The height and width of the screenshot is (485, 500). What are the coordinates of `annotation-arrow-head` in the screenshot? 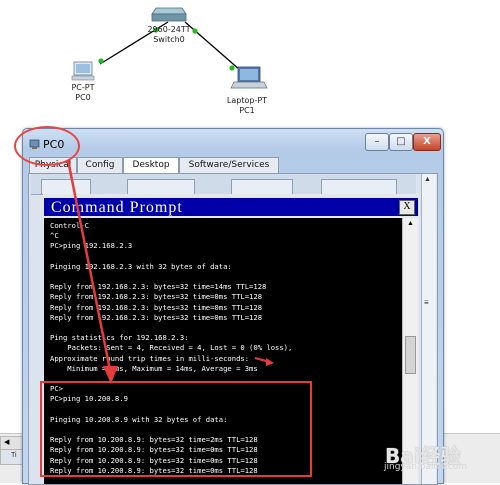 It's located at (110, 375).